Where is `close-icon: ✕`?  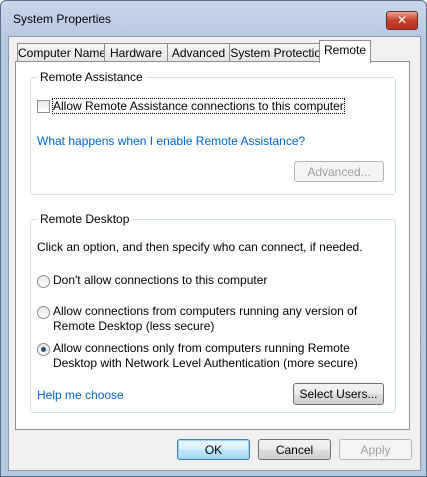
close-icon: ✕ is located at coordinates (402, 20).